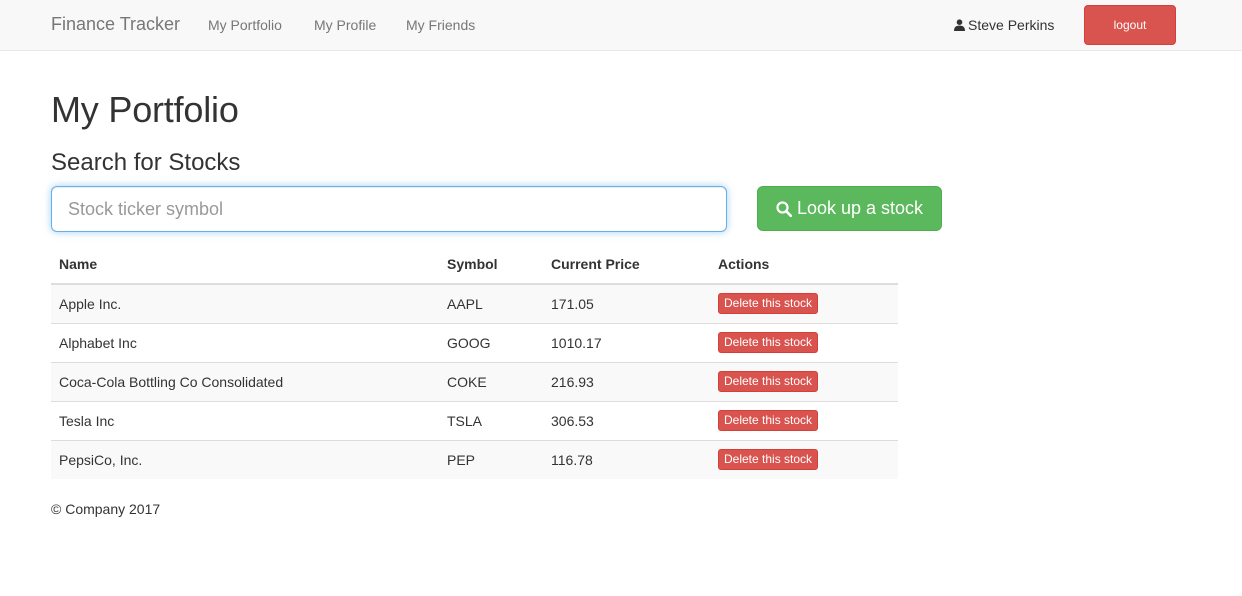  Describe the element at coordinates (860, 208) in the screenshot. I see `look-up-stock-label: Look up a stock` at that location.